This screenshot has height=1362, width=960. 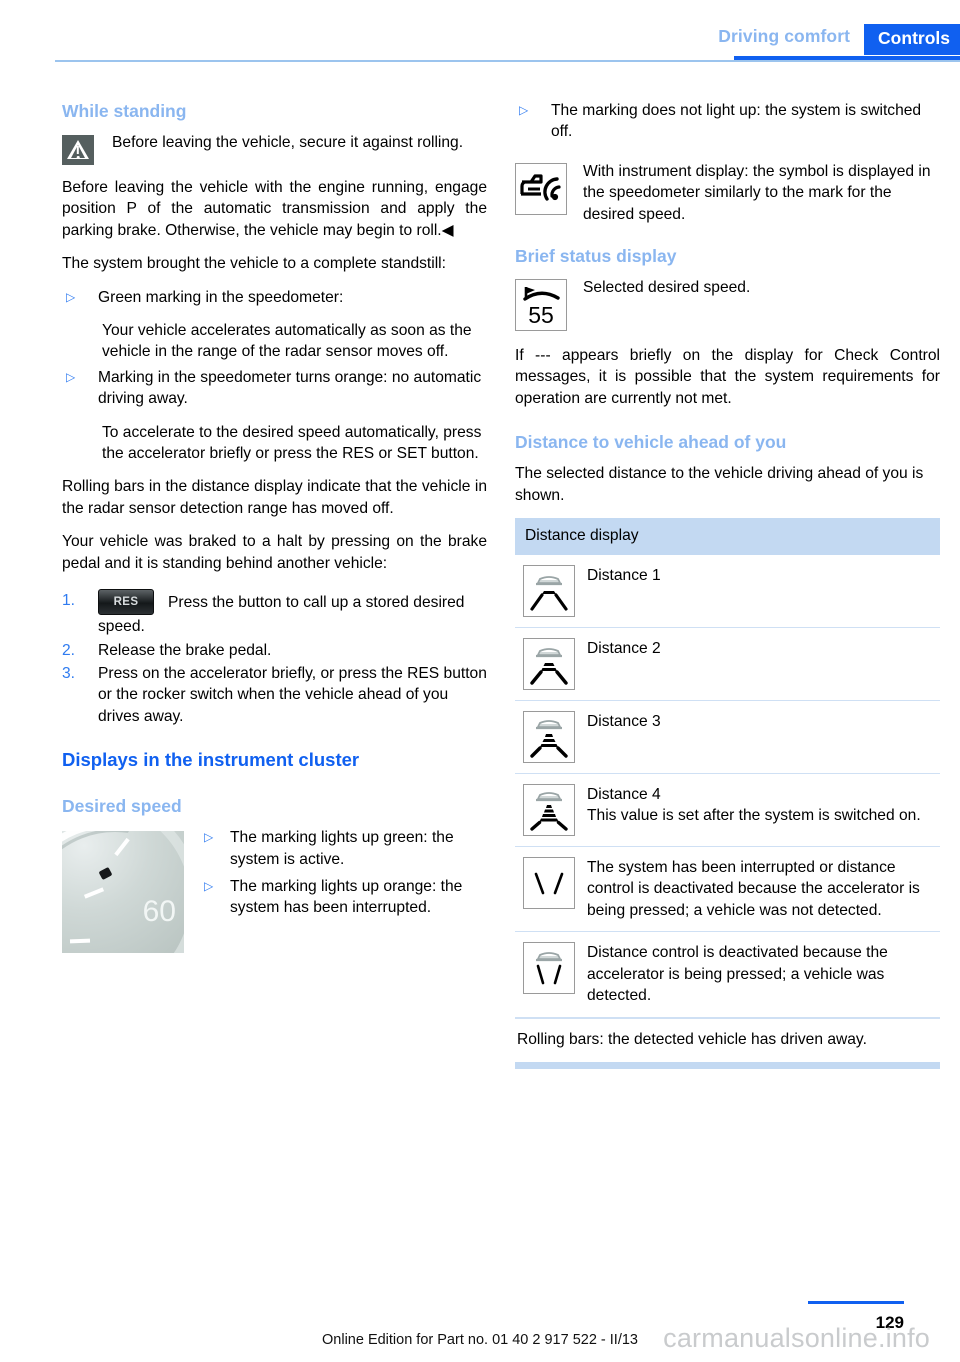 What do you see at coordinates (78, 150) in the screenshot?
I see `warning-triangle-icon` at bounding box center [78, 150].